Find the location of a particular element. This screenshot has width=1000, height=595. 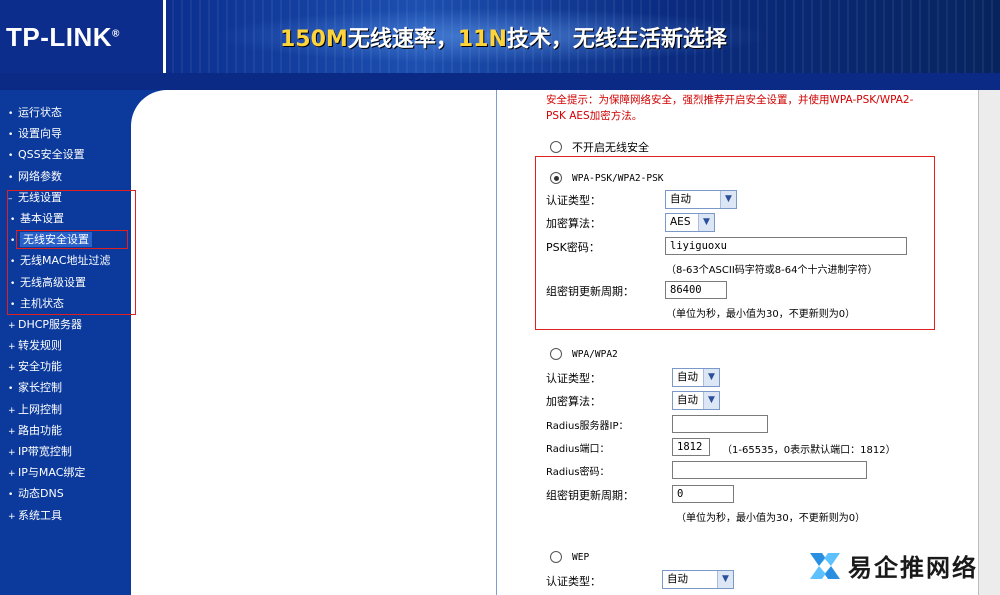

sidebar-item: + 转发规则 is located at coordinates (65, 345).